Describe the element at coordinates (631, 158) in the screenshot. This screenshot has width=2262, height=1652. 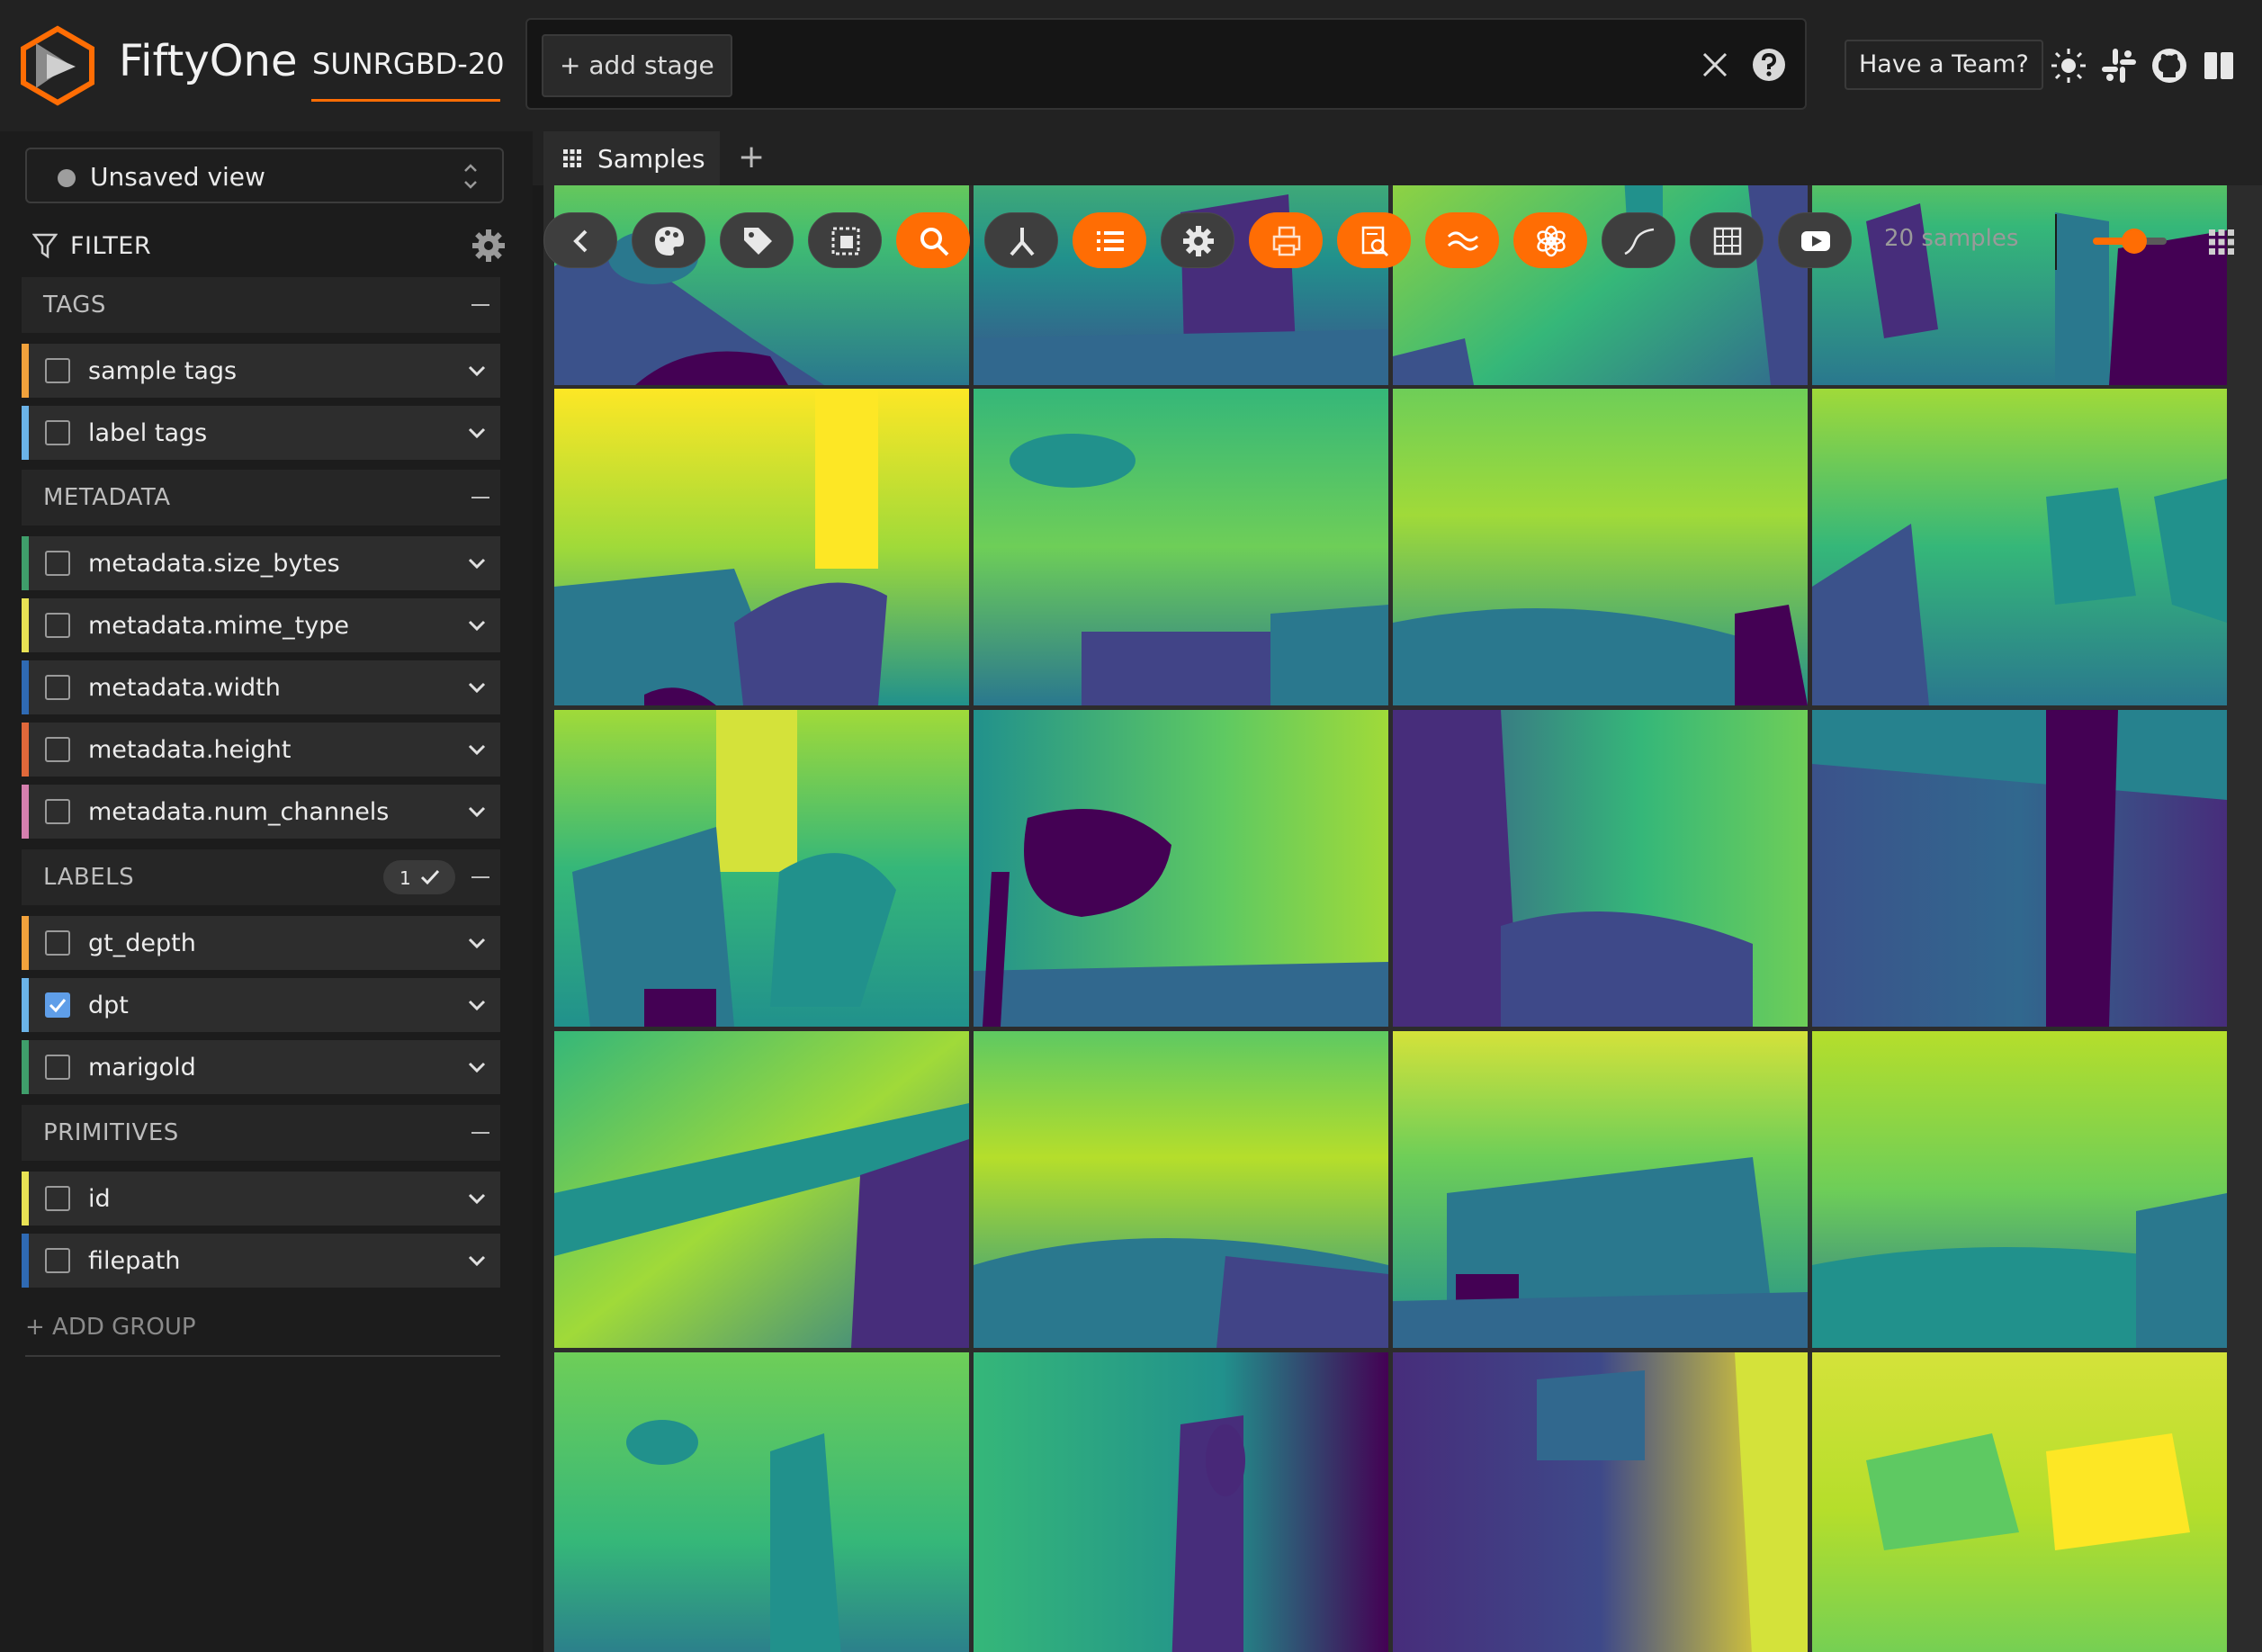
I see `tab-samples: Samples` at that location.